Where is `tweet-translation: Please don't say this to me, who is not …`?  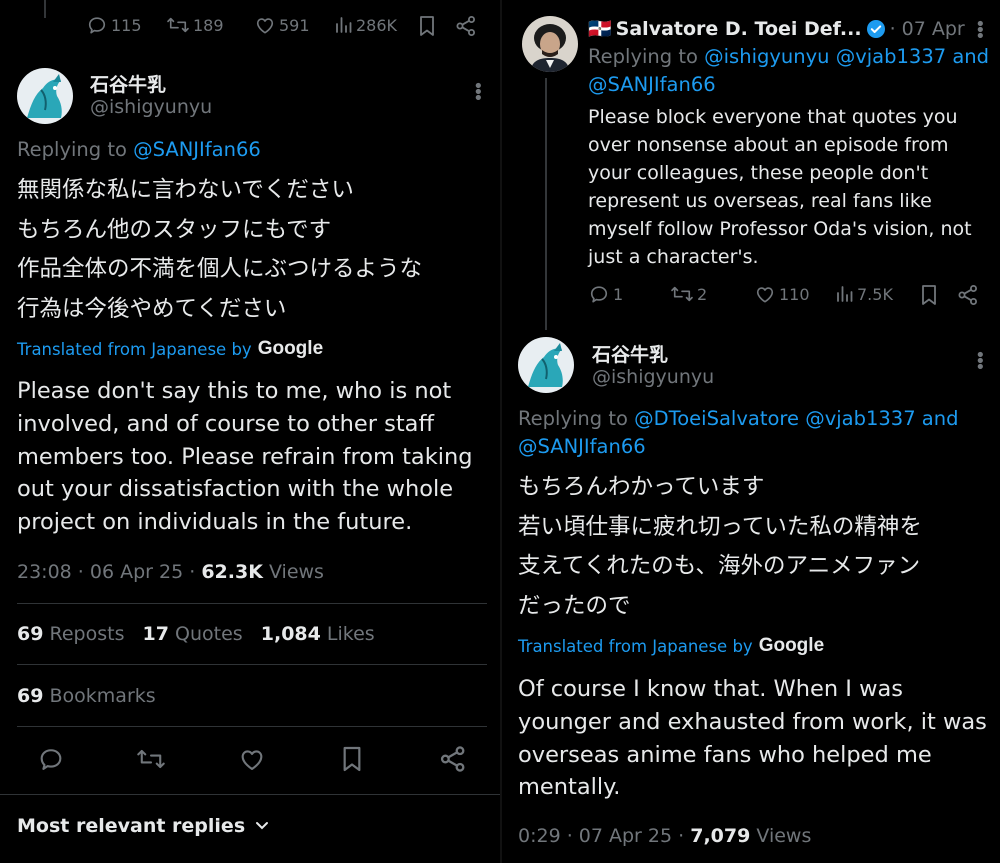
tweet-translation: Please don't say this to me, who is not … is located at coordinates (245, 457).